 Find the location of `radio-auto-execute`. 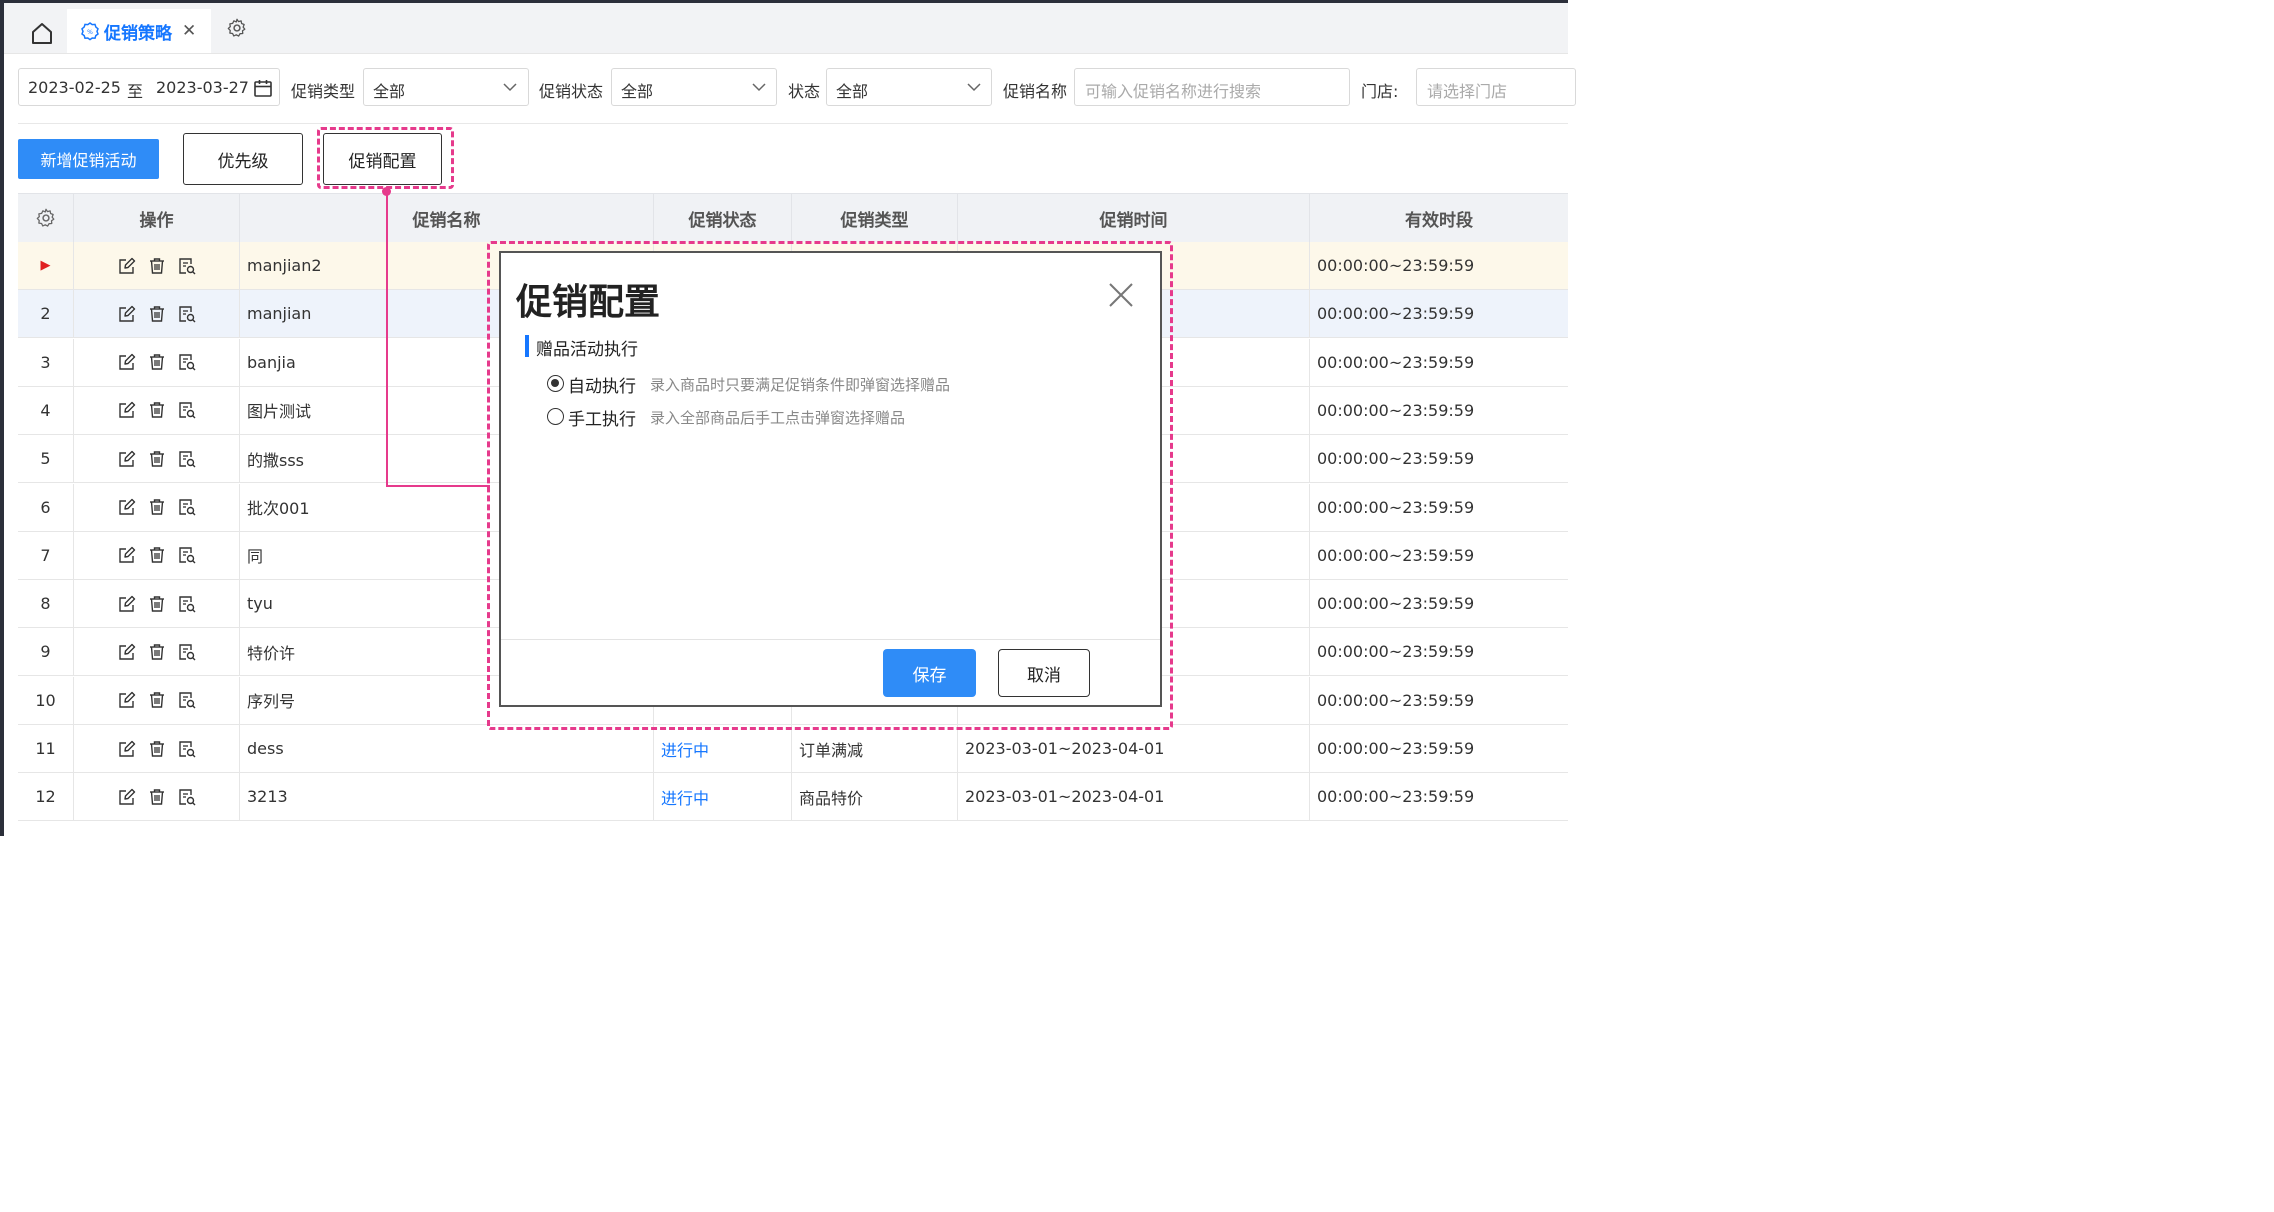

radio-auto-execute is located at coordinates (555, 383).